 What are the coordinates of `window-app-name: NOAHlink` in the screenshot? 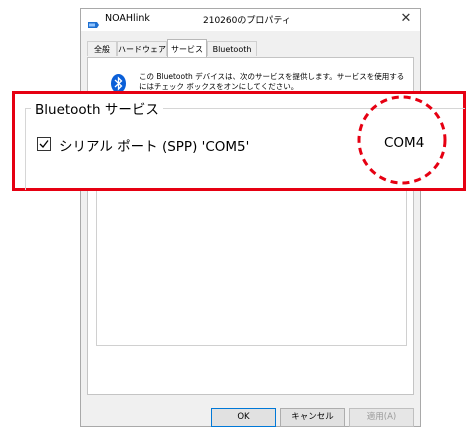 It's located at (127, 18).